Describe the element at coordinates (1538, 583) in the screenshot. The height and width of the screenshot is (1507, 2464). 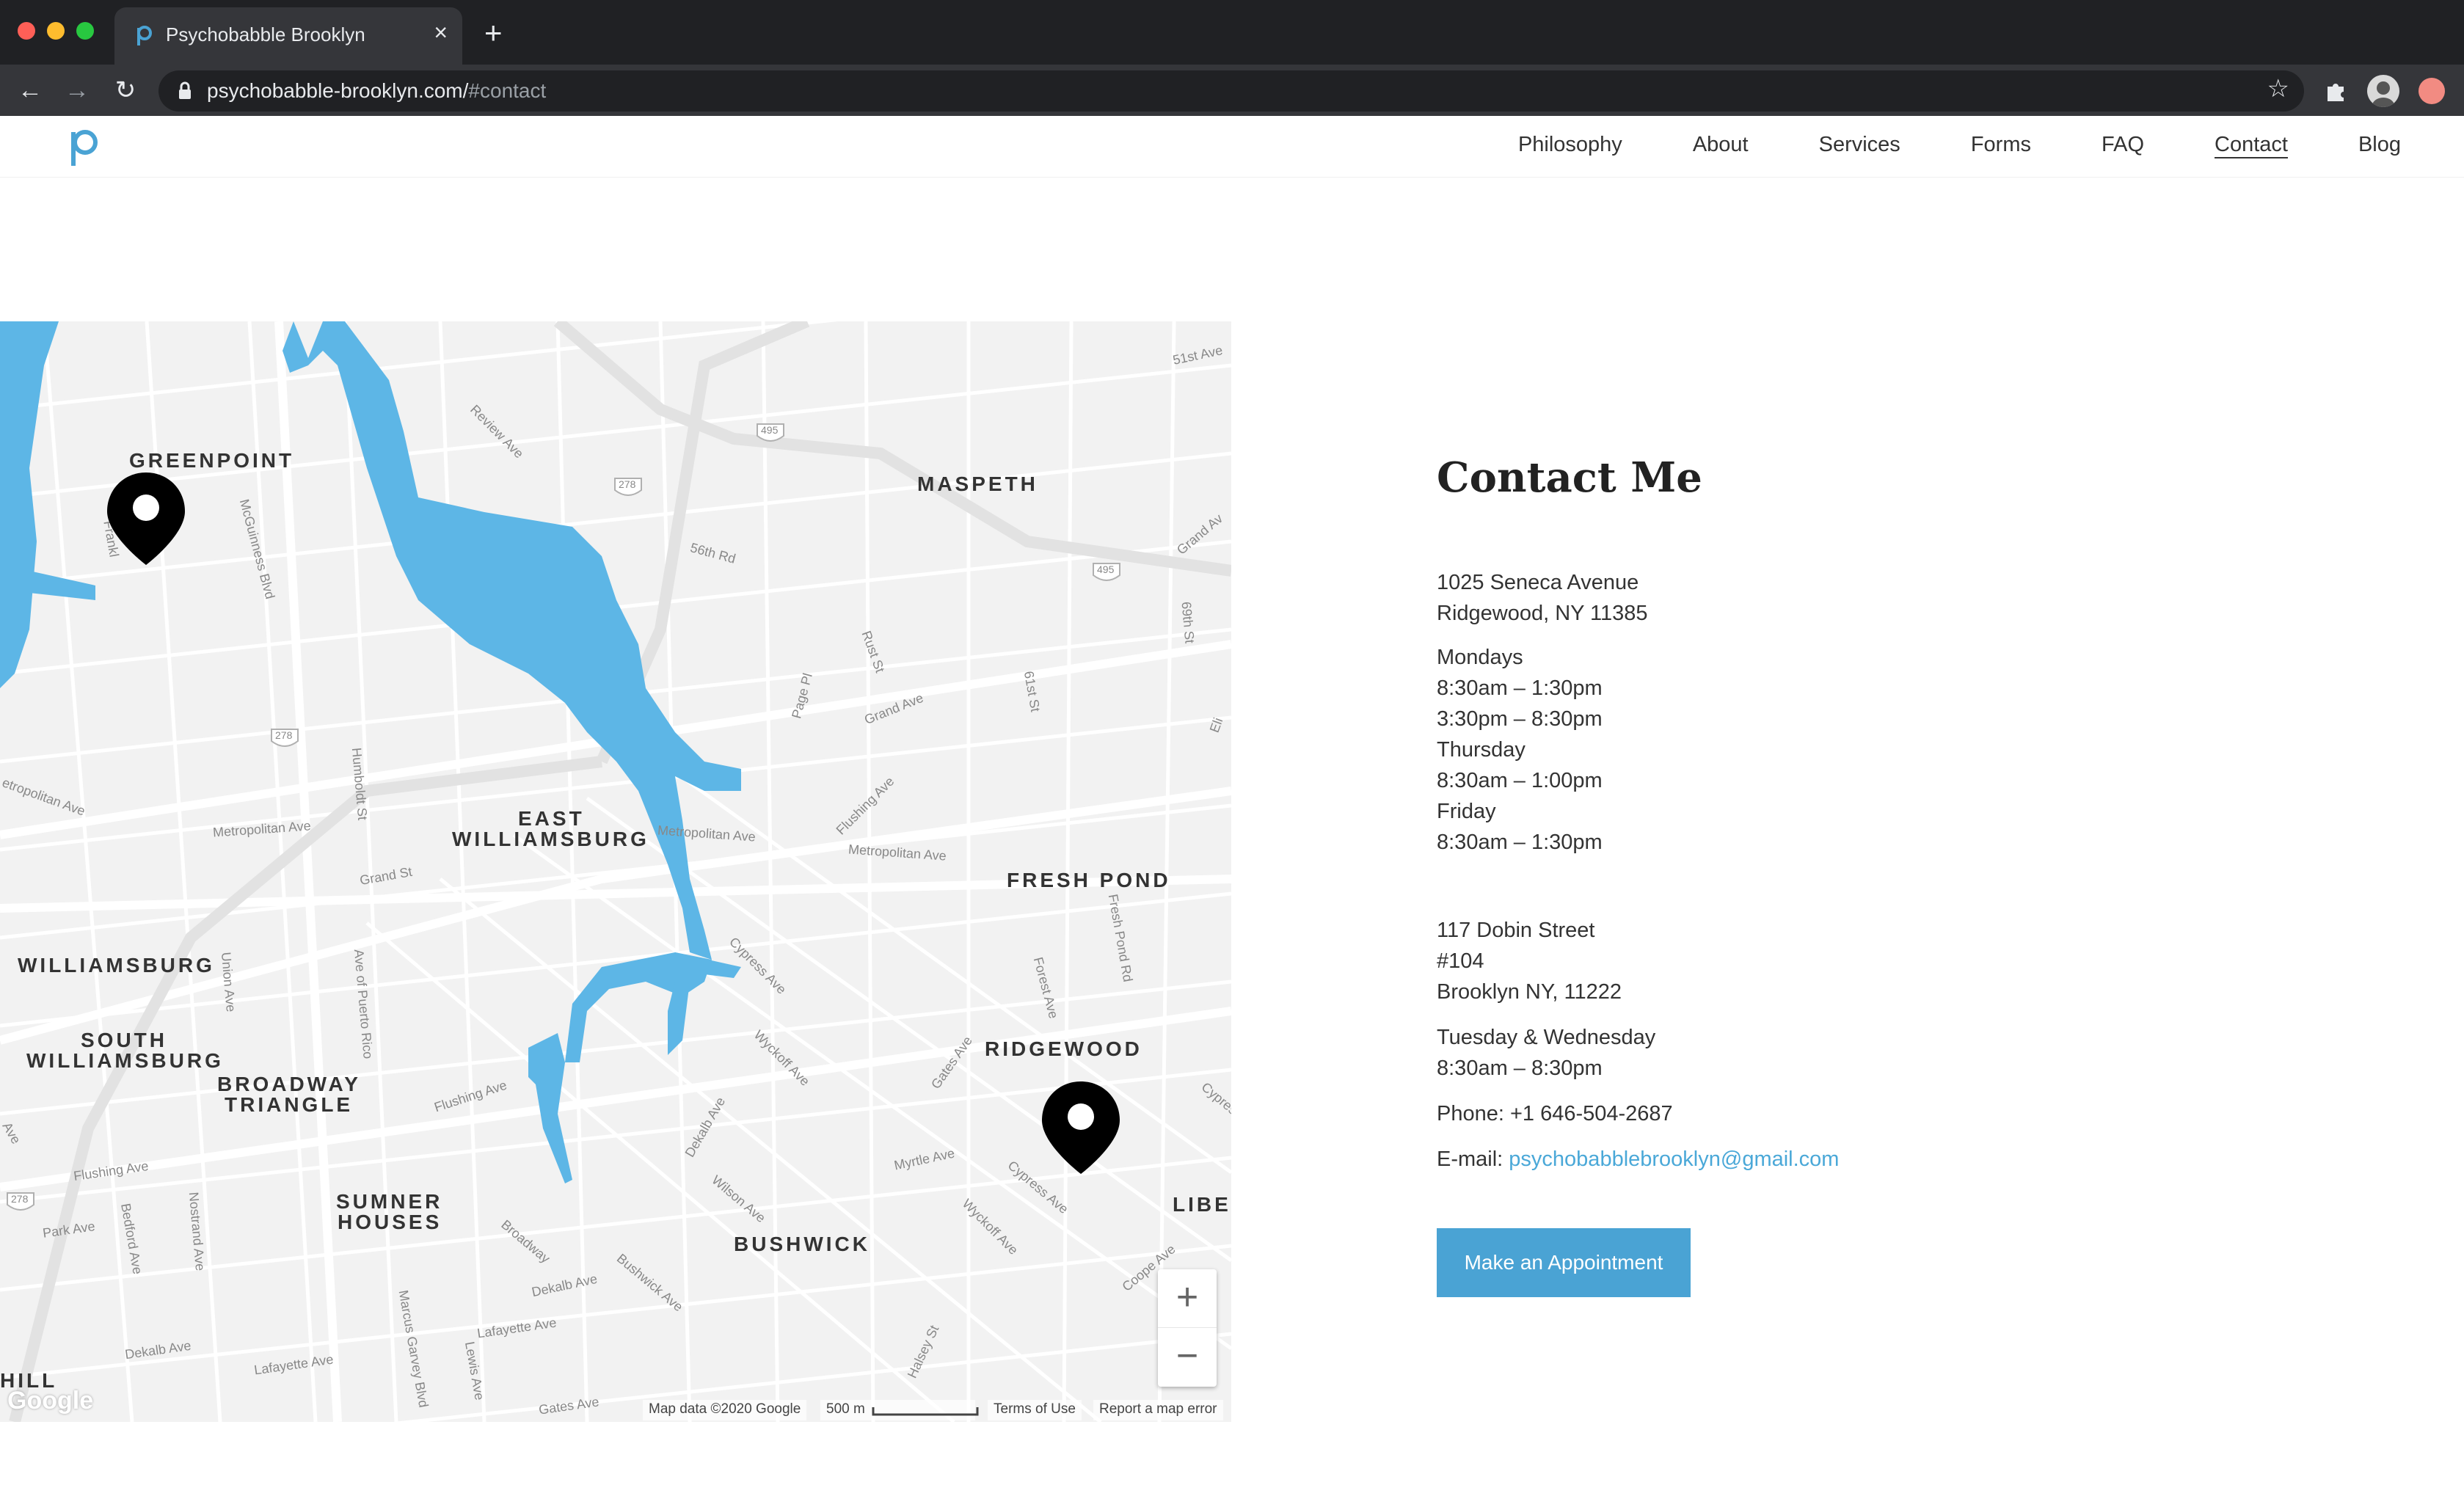
I see `address-street: 1025 Seneca Avenue` at that location.